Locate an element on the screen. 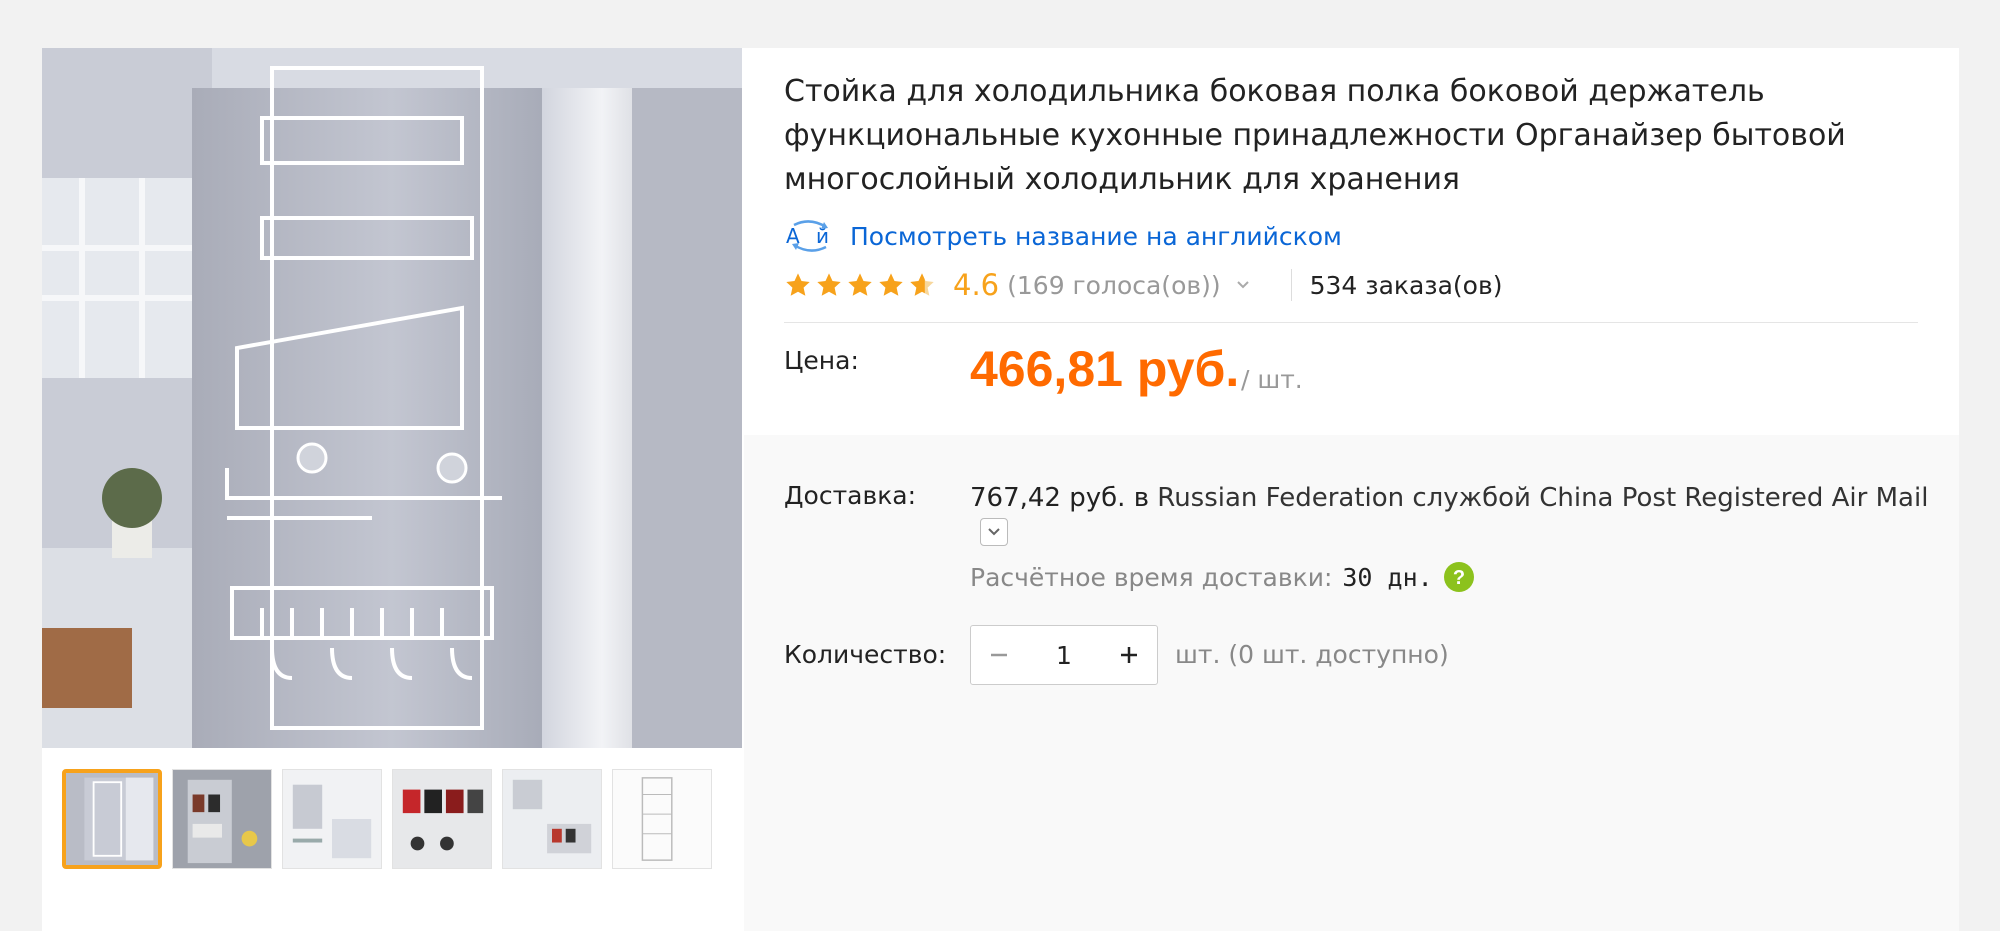 The image size is (2000, 931). star-half-icon is located at coordinates (922, 284).